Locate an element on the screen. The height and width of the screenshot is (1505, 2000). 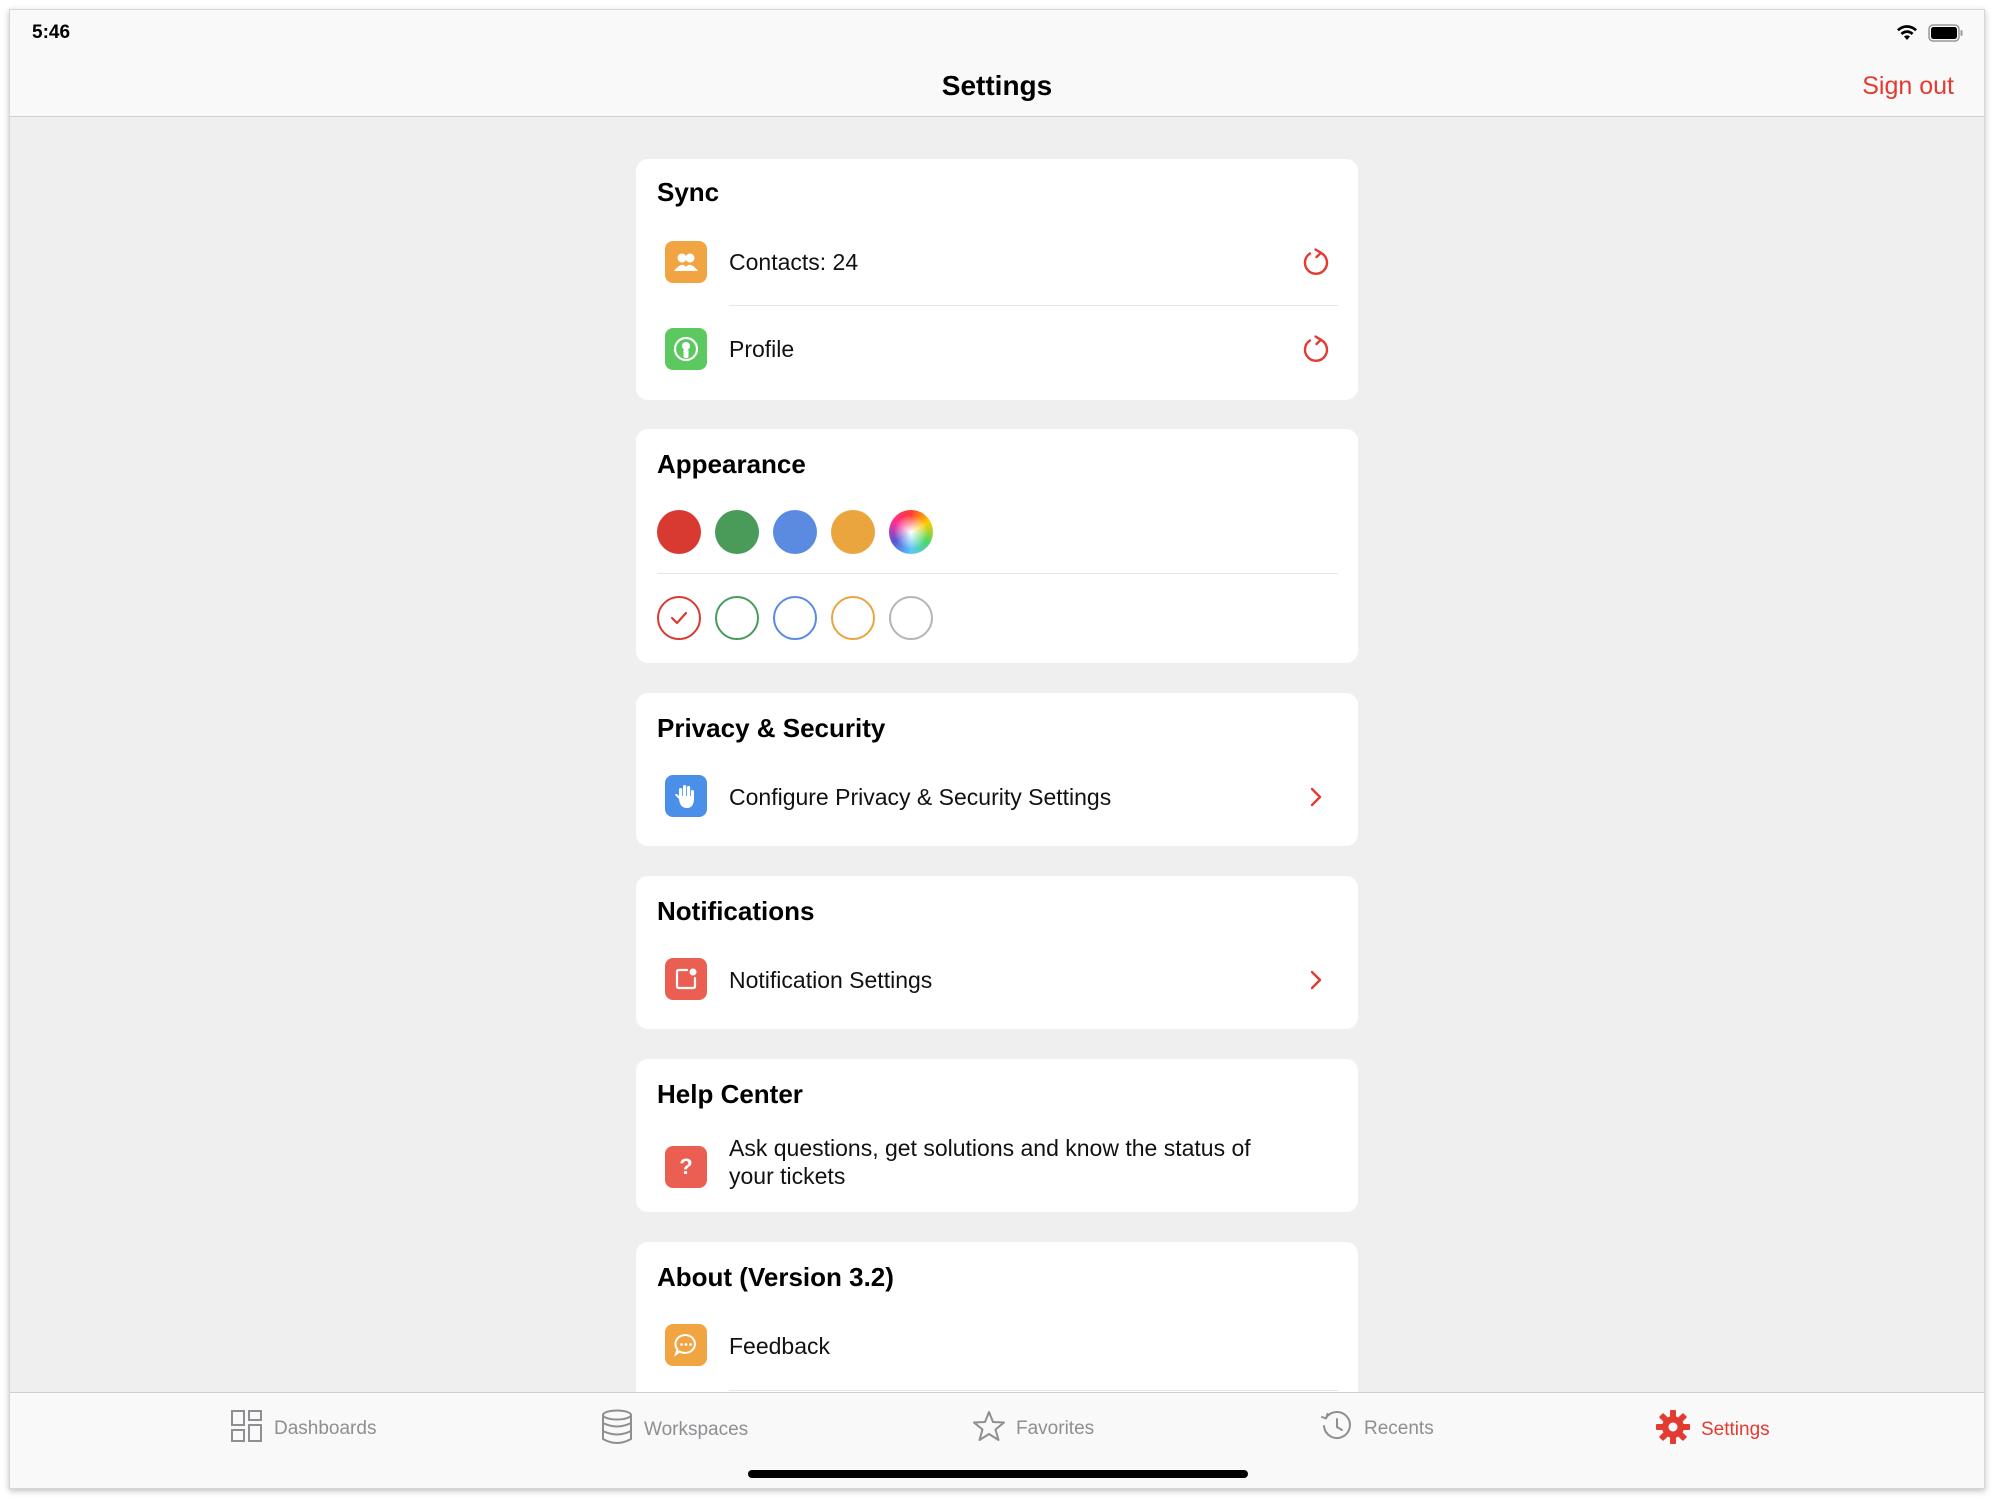
tab-settings-label: Settings is located at coordinates (1735, 1429).